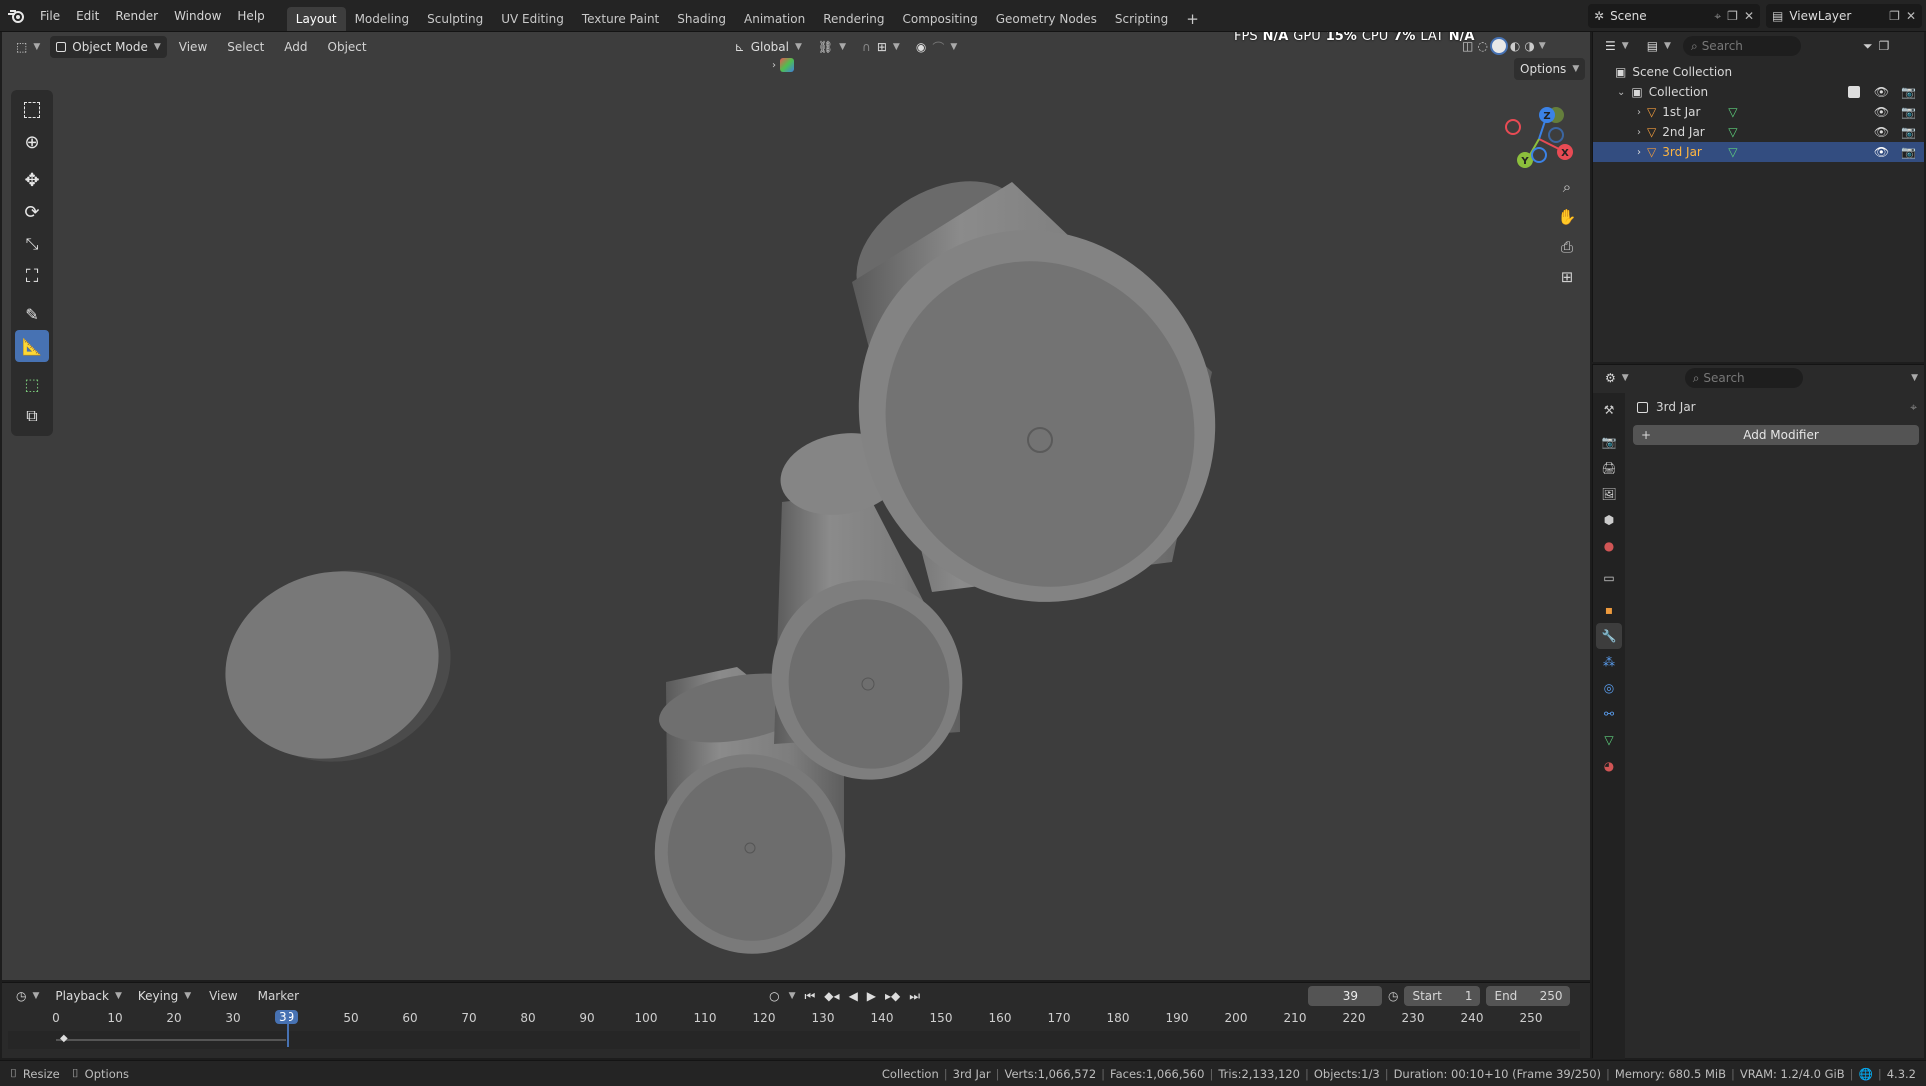  Describe the element at coordinates (1758, 92) in the screenshot. I see `collection-row: ⌄ ▣ Collection 👁 📷` at that location.